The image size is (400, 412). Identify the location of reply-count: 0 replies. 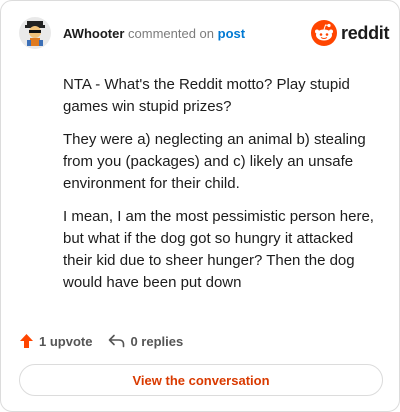
(157, 341).